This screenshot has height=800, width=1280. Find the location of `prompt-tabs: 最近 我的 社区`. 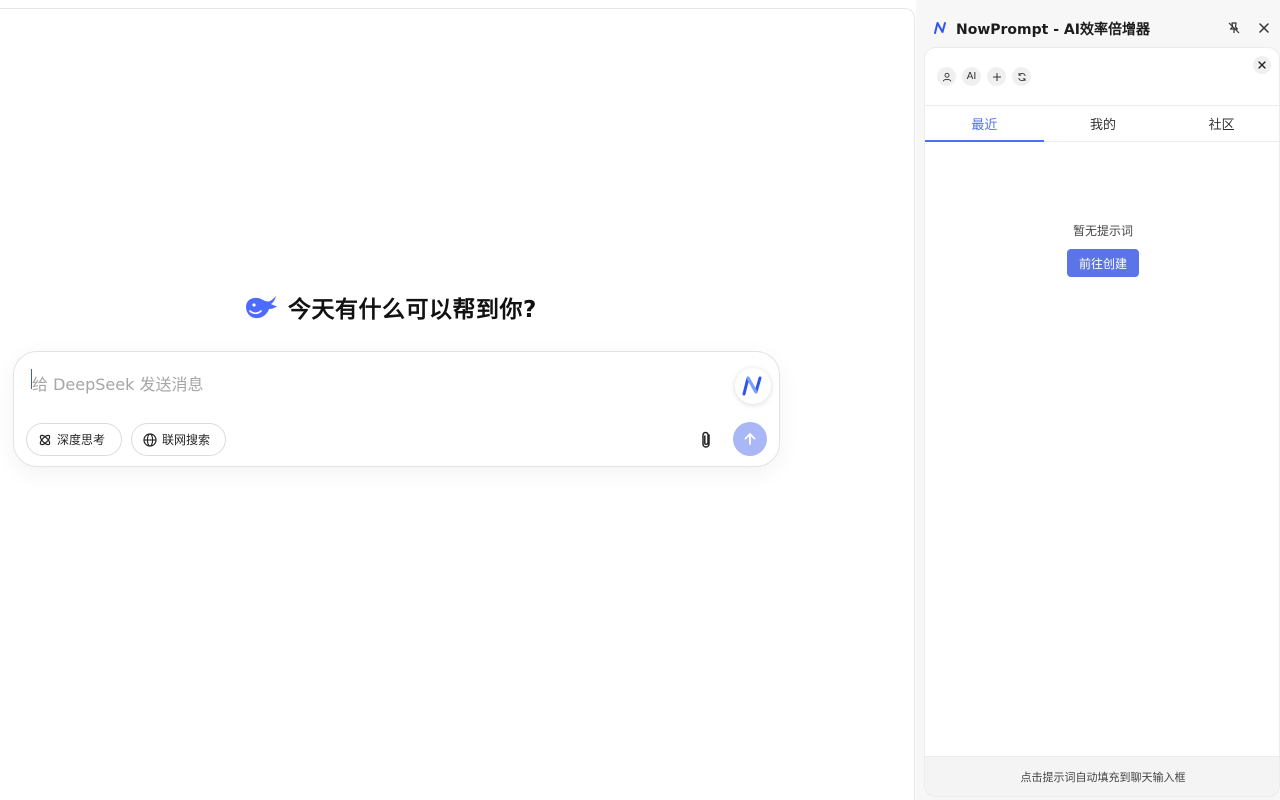

prompt-tabs: 最近 我的 社区 is located at coordinates (1102, 123).